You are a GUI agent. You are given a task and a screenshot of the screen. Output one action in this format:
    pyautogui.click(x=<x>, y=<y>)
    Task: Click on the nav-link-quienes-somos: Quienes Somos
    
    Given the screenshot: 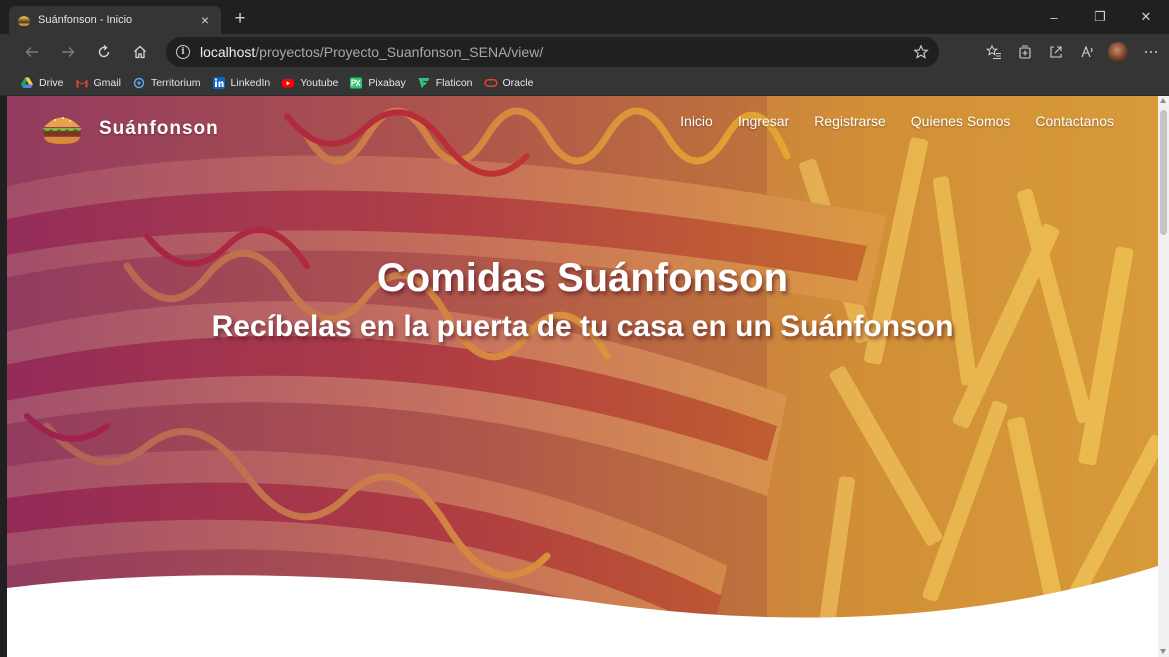 What is the action you would take?
    pyautogui.click(x=961, y=121)
    